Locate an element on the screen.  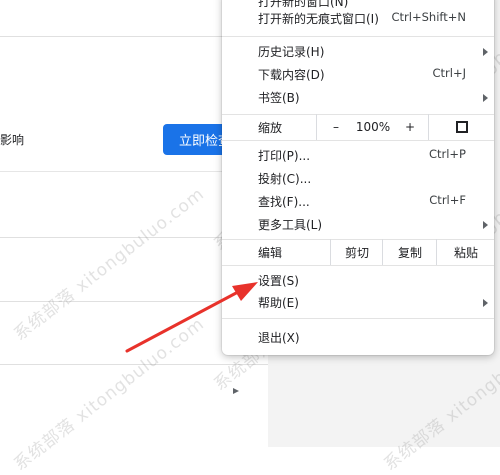
arrow-head-icon is located at coordinates (245, 291).